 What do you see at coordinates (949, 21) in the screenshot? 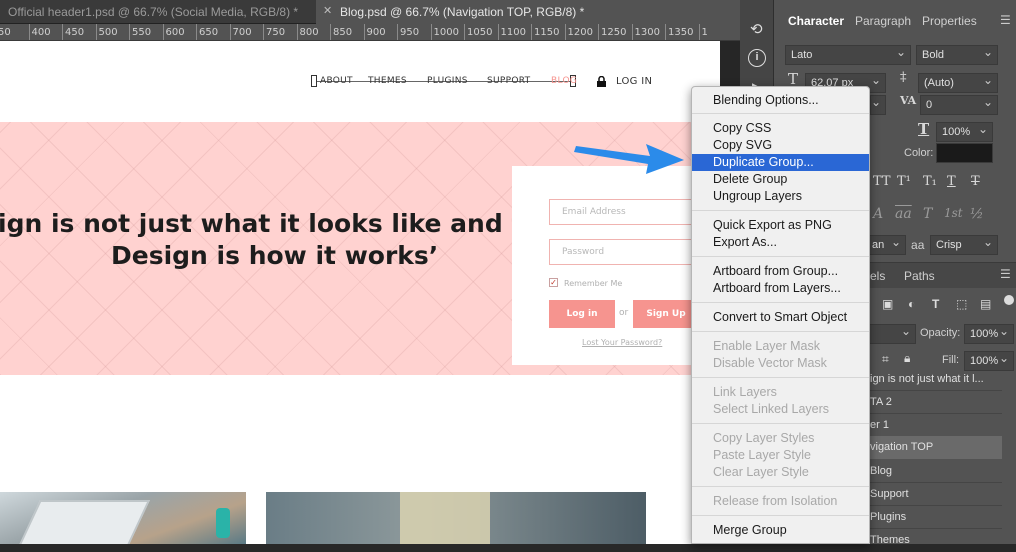
I see `tab-properties: Properties` at bounding box center [949, 21].